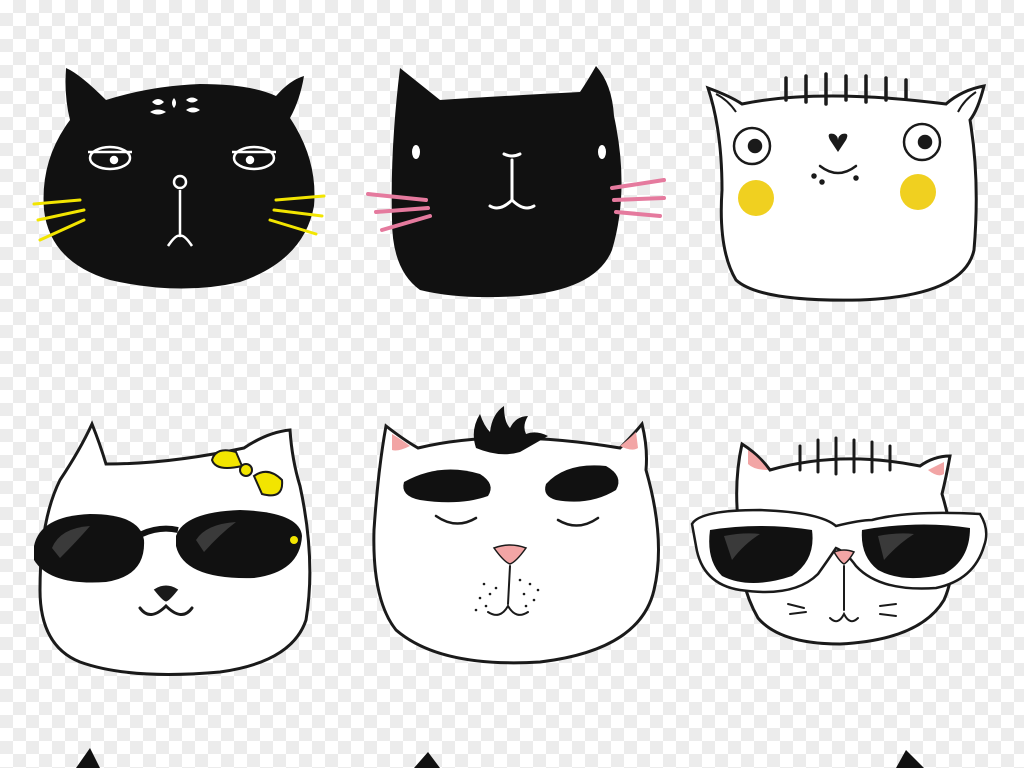 The image size is (1024, 768). I want to click on ear-tip-left, so click(88, 758).